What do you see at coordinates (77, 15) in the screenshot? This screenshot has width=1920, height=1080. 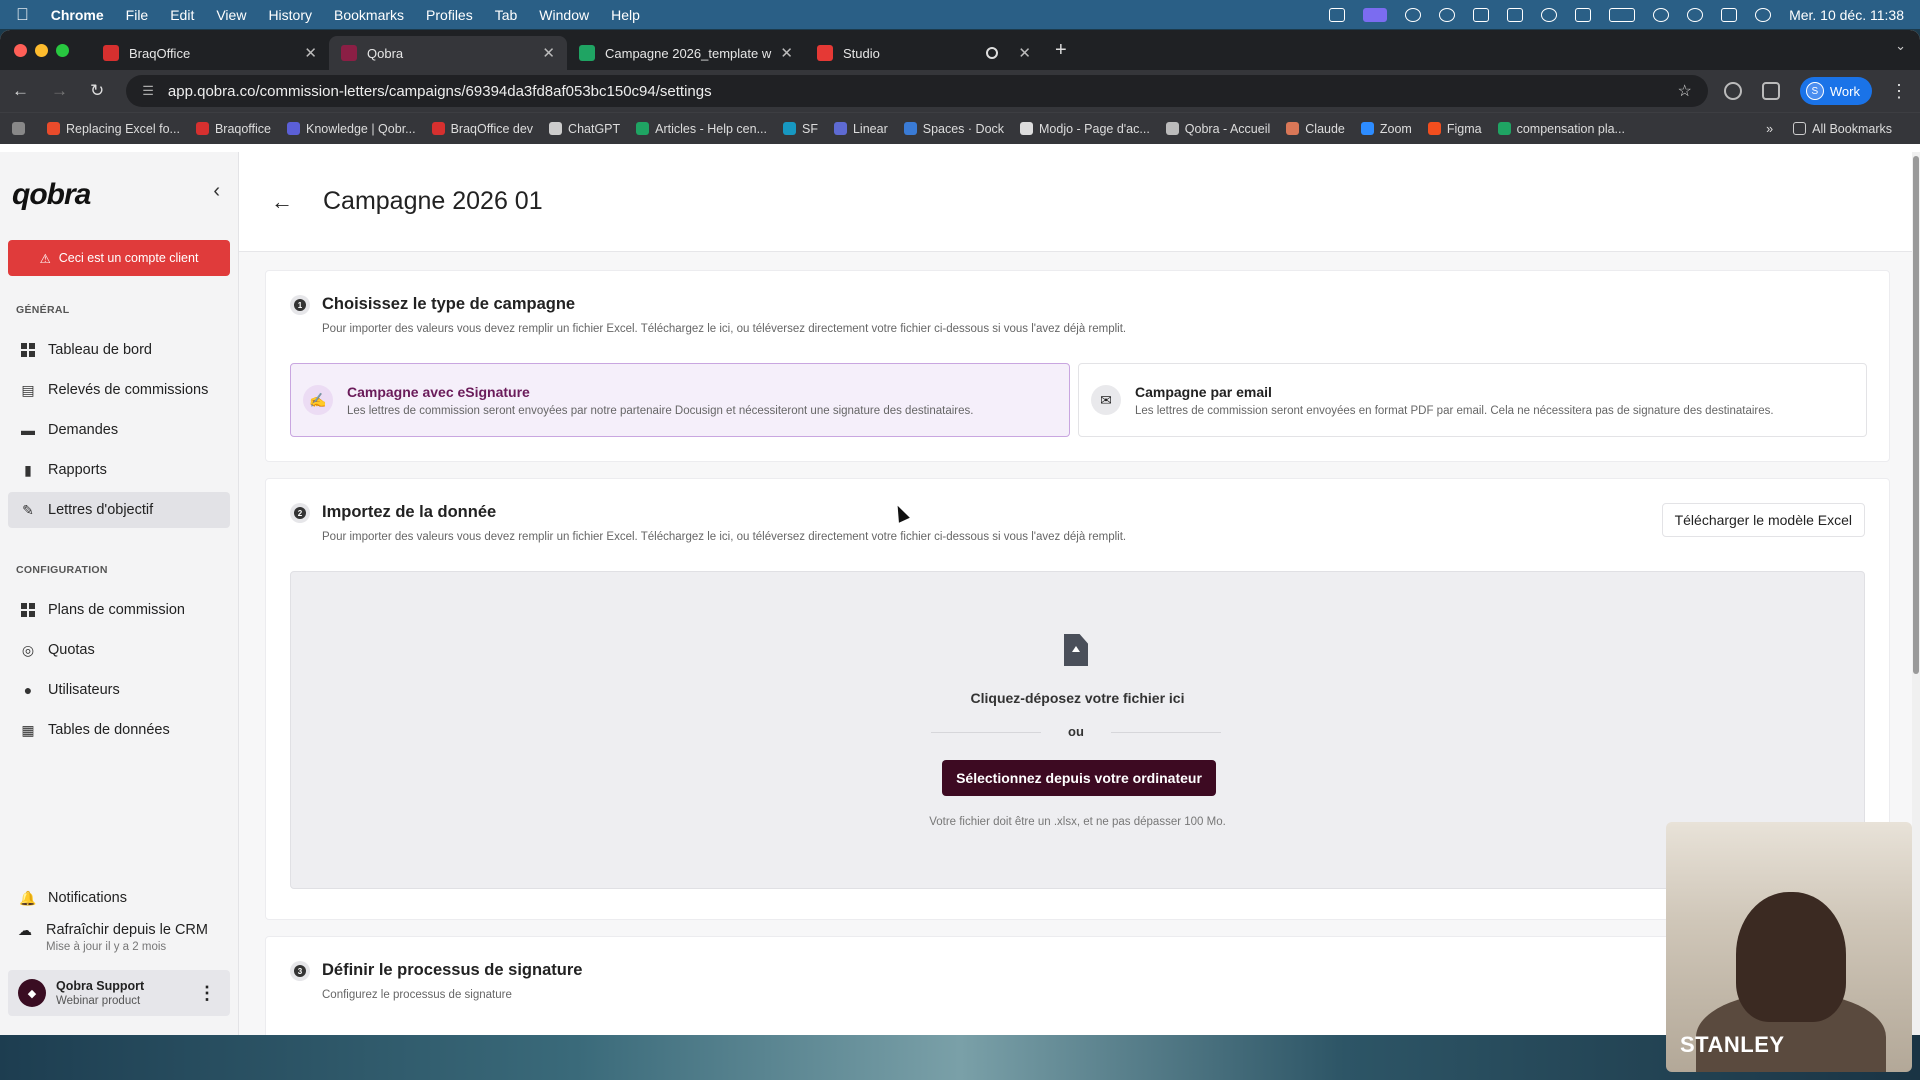 I see `menu-app-name: Chrome` at bounding box center [77, 15].